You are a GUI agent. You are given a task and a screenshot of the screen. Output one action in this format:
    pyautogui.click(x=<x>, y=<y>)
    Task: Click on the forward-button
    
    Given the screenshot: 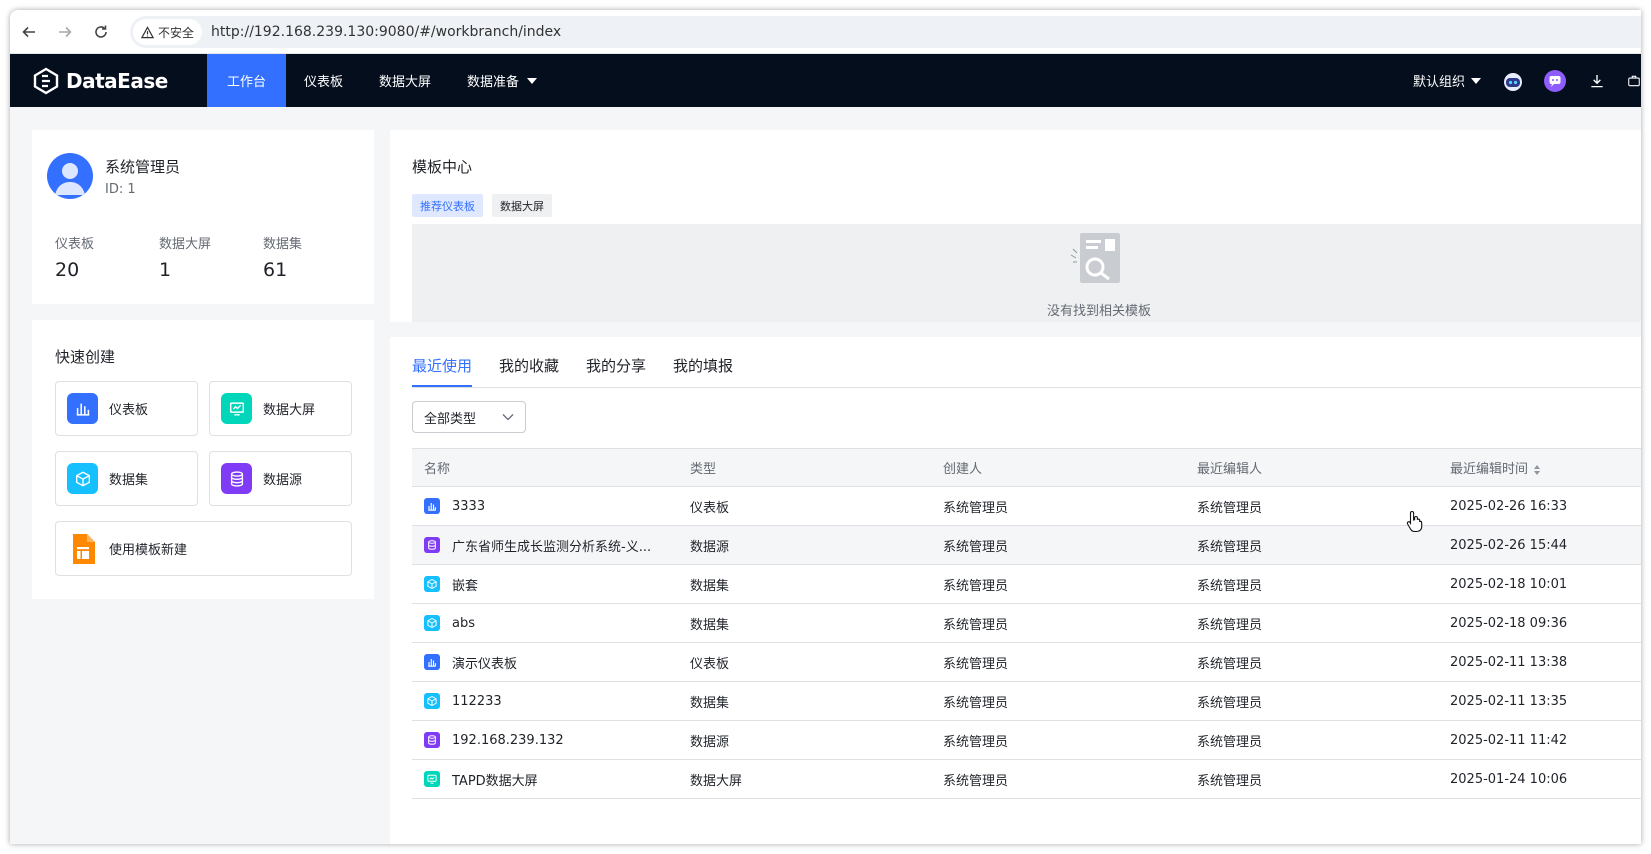 What is the action you would take?
    pyautogui.click(x=65, y=32)
    